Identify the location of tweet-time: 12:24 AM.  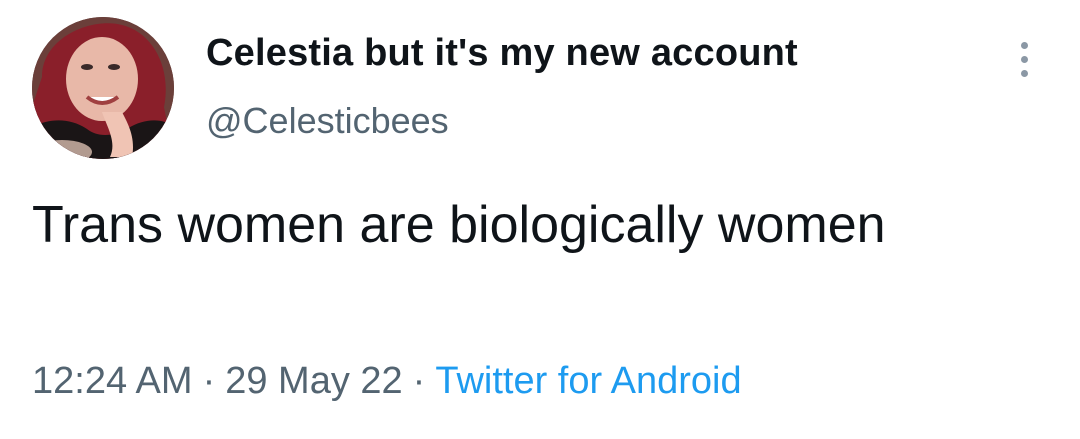
(112, 381).